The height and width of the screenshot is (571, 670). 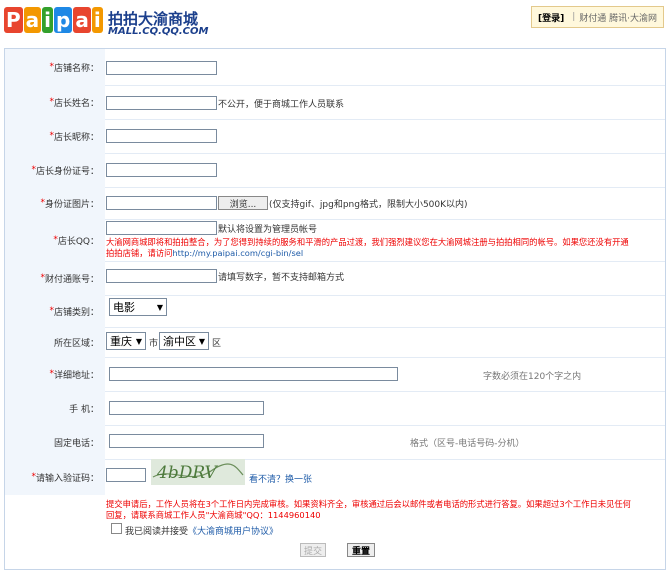 I want to click on captcha-row: * 请输入验证码： 4bDRV 看不清？换一张, so click(x=335, y=477).